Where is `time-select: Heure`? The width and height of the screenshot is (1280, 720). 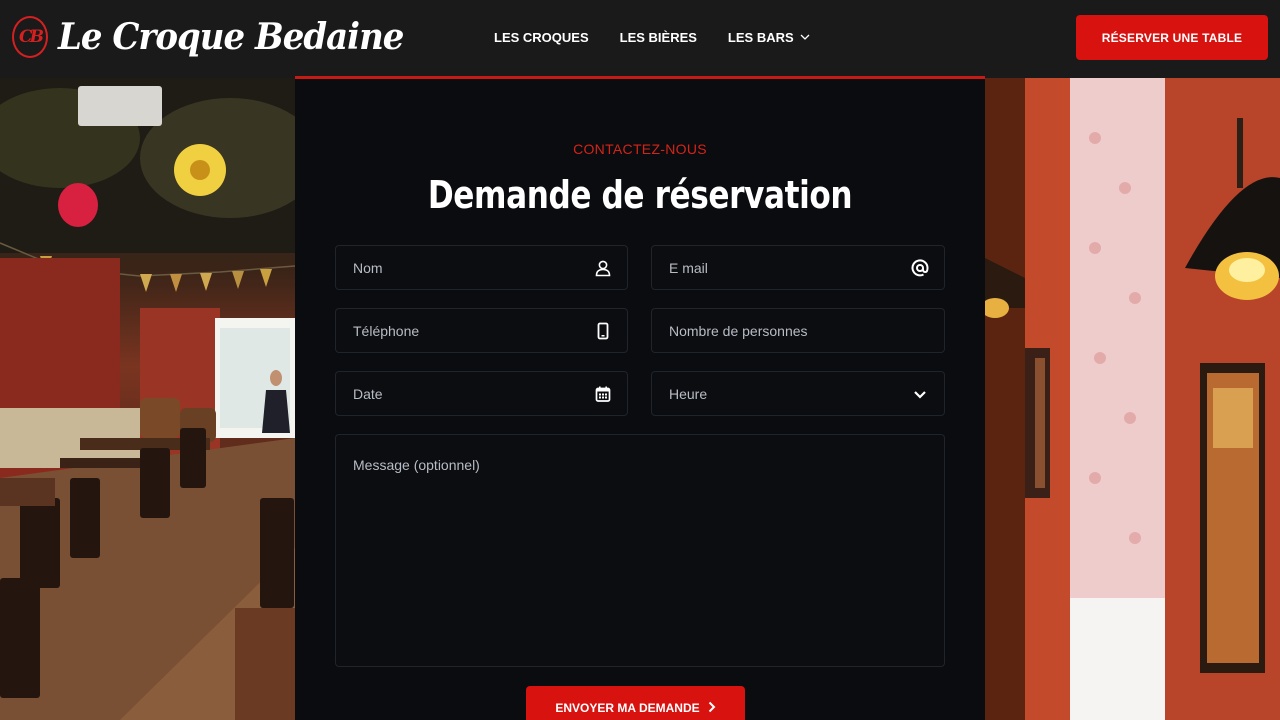 time-select: Heure is located at coordinates (798, 393).